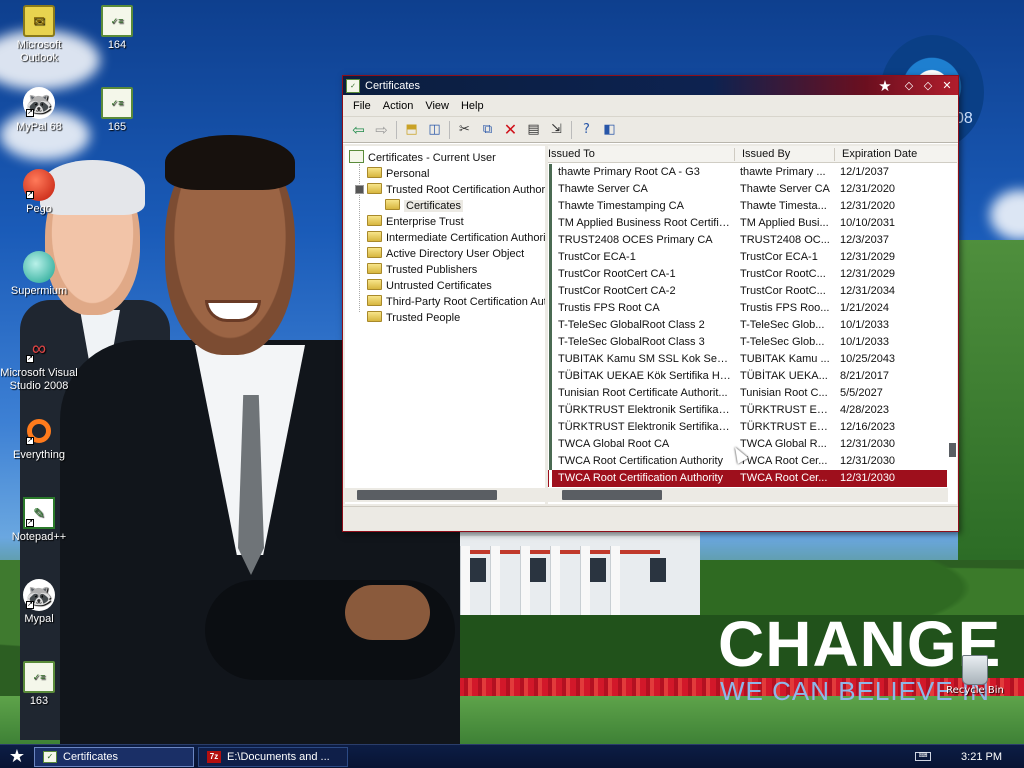  What do you see at coordinates (39, 602) in the screenshot?
I see `desktop-icon-mypal: 🦝 ↗ Mypal` at bounding box center [39, 602].